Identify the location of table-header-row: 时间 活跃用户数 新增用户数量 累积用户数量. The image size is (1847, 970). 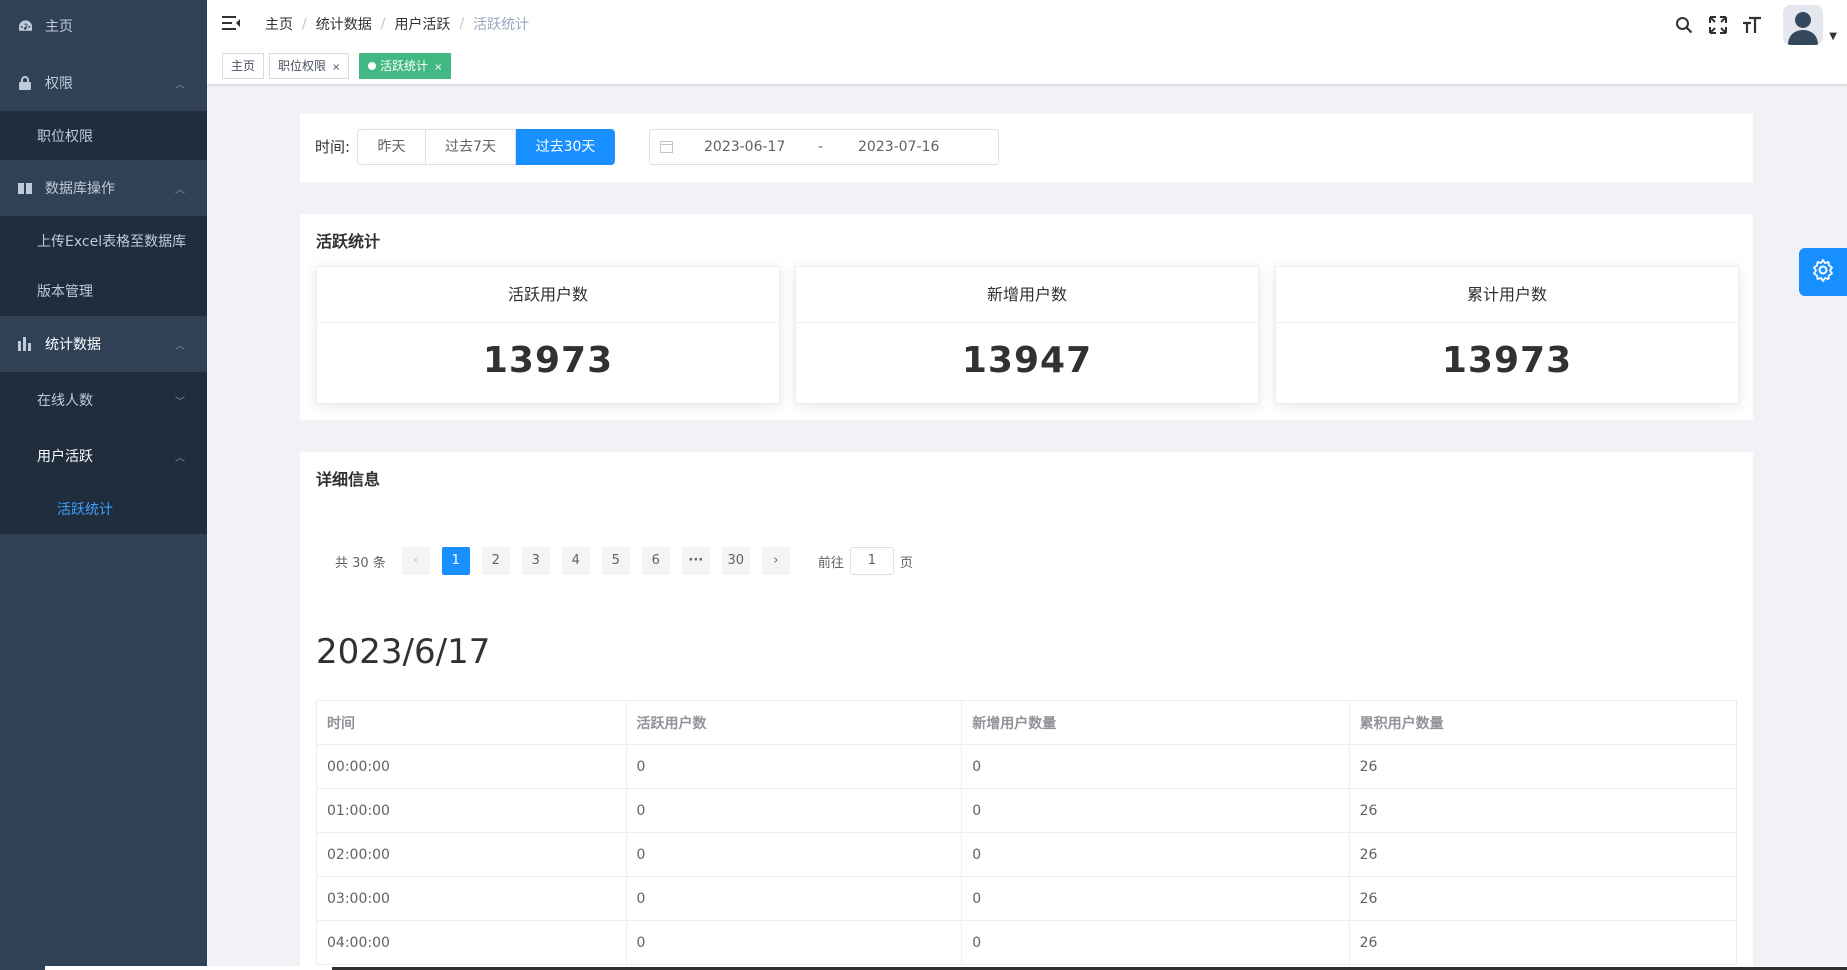
(1027, 722).